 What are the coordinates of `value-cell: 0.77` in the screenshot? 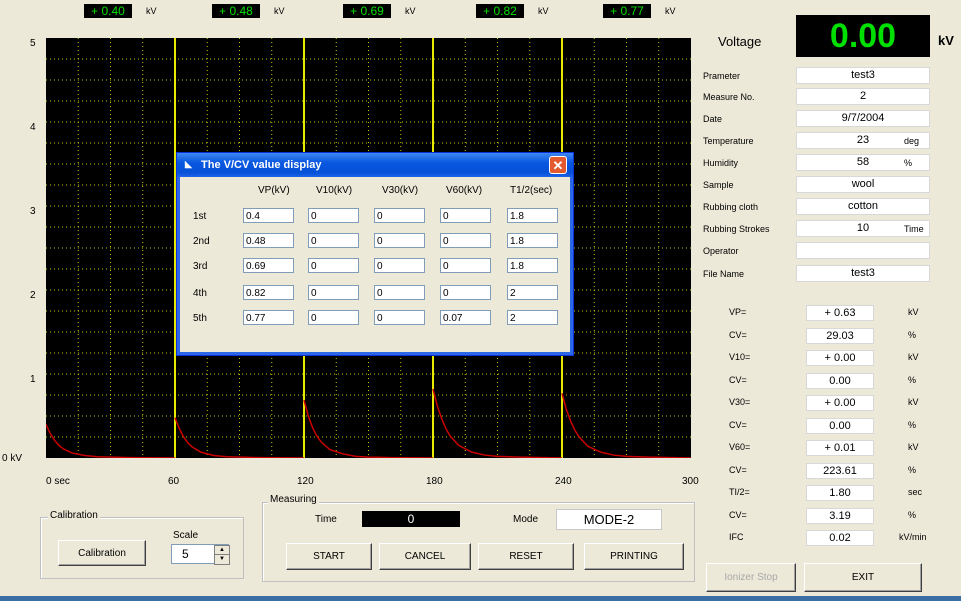 It's located at (268, 317).